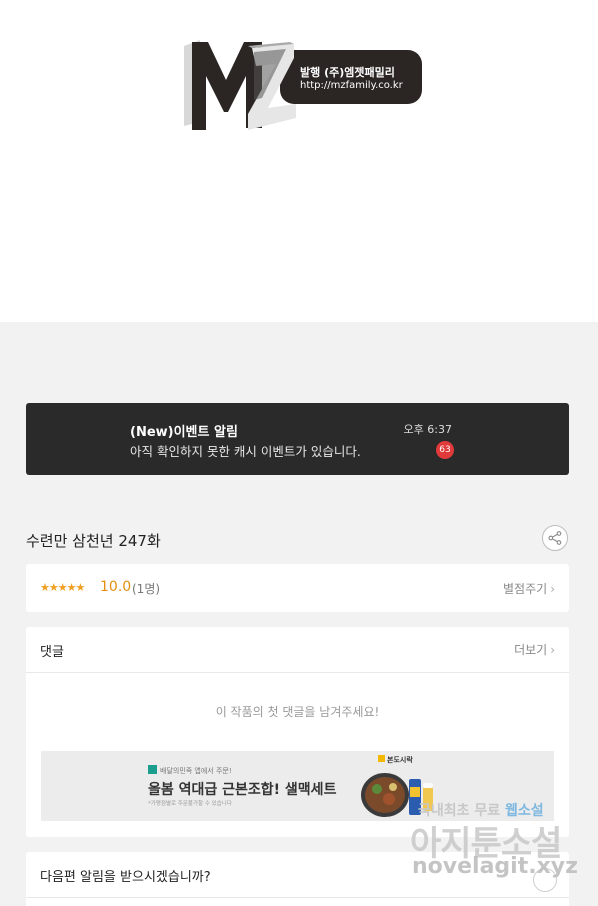  What do you see at coordinates (125, 877) in the screenshot?
I see `next-episode-question: 다음편 알림을 받으시겠습니까?` at bounding box center [125, 877].